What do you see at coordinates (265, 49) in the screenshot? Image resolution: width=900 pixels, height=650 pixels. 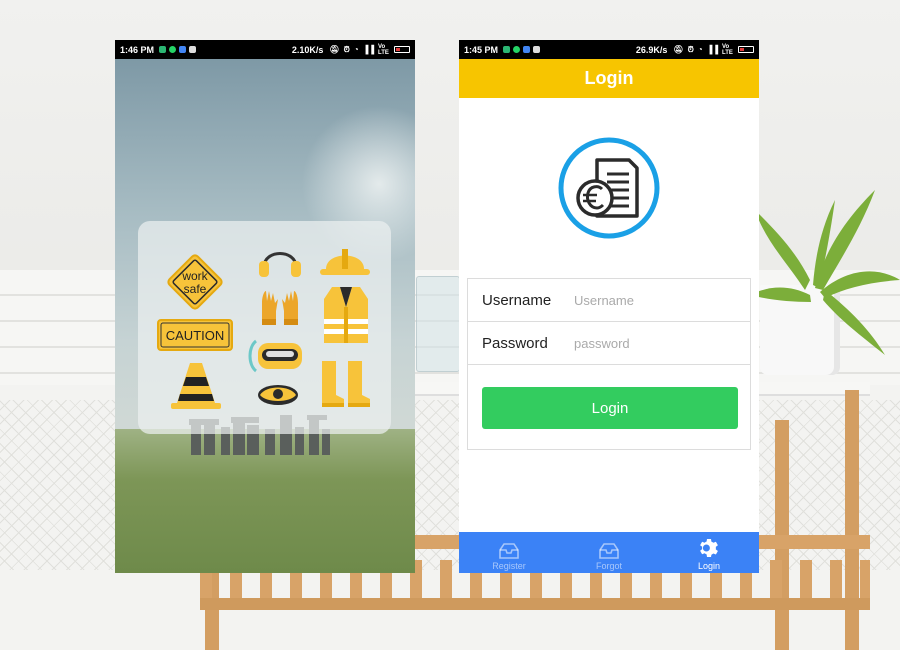 I see `status-bar: 1:46 PM 2.10K/s 🔕︎ ⏰︎ ◔ ▐▐ Vo LTE` at bounding box center [265, 49].